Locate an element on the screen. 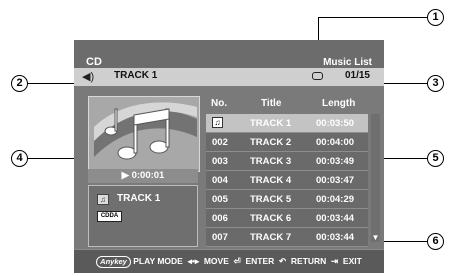  mode-label: CD is located at coordinates (94, 62).